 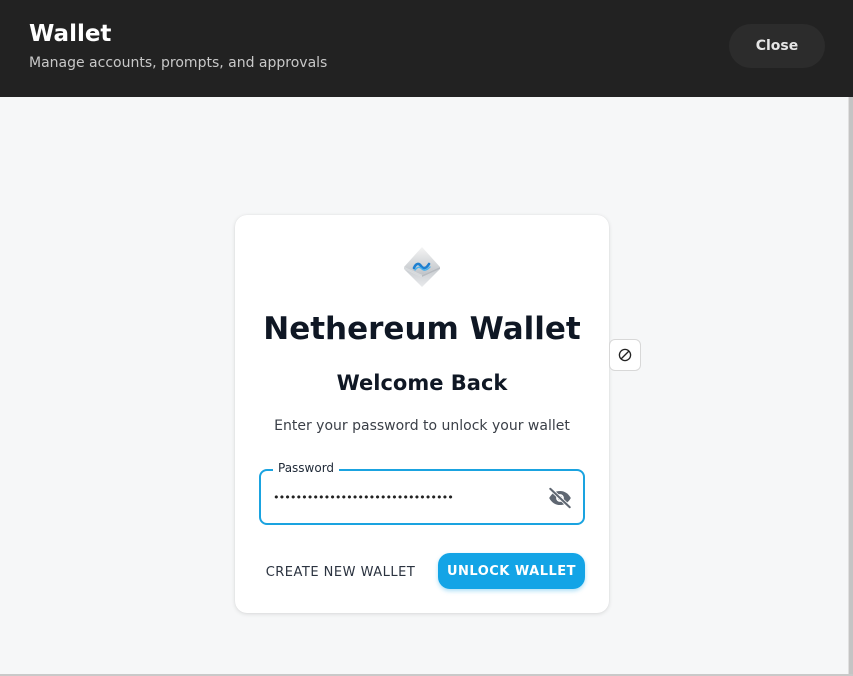 I want to click on close-button: Close, so click(x=777, y=46).